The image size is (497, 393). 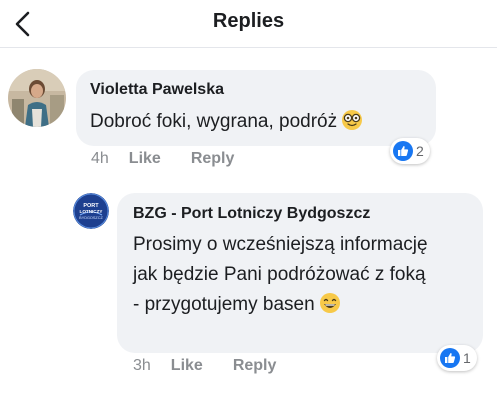 What do you see at coordinates (91, 218) in the screenshot?
I see `logo-text: BYDGOSZCZ` at bounding box center [91, 218].